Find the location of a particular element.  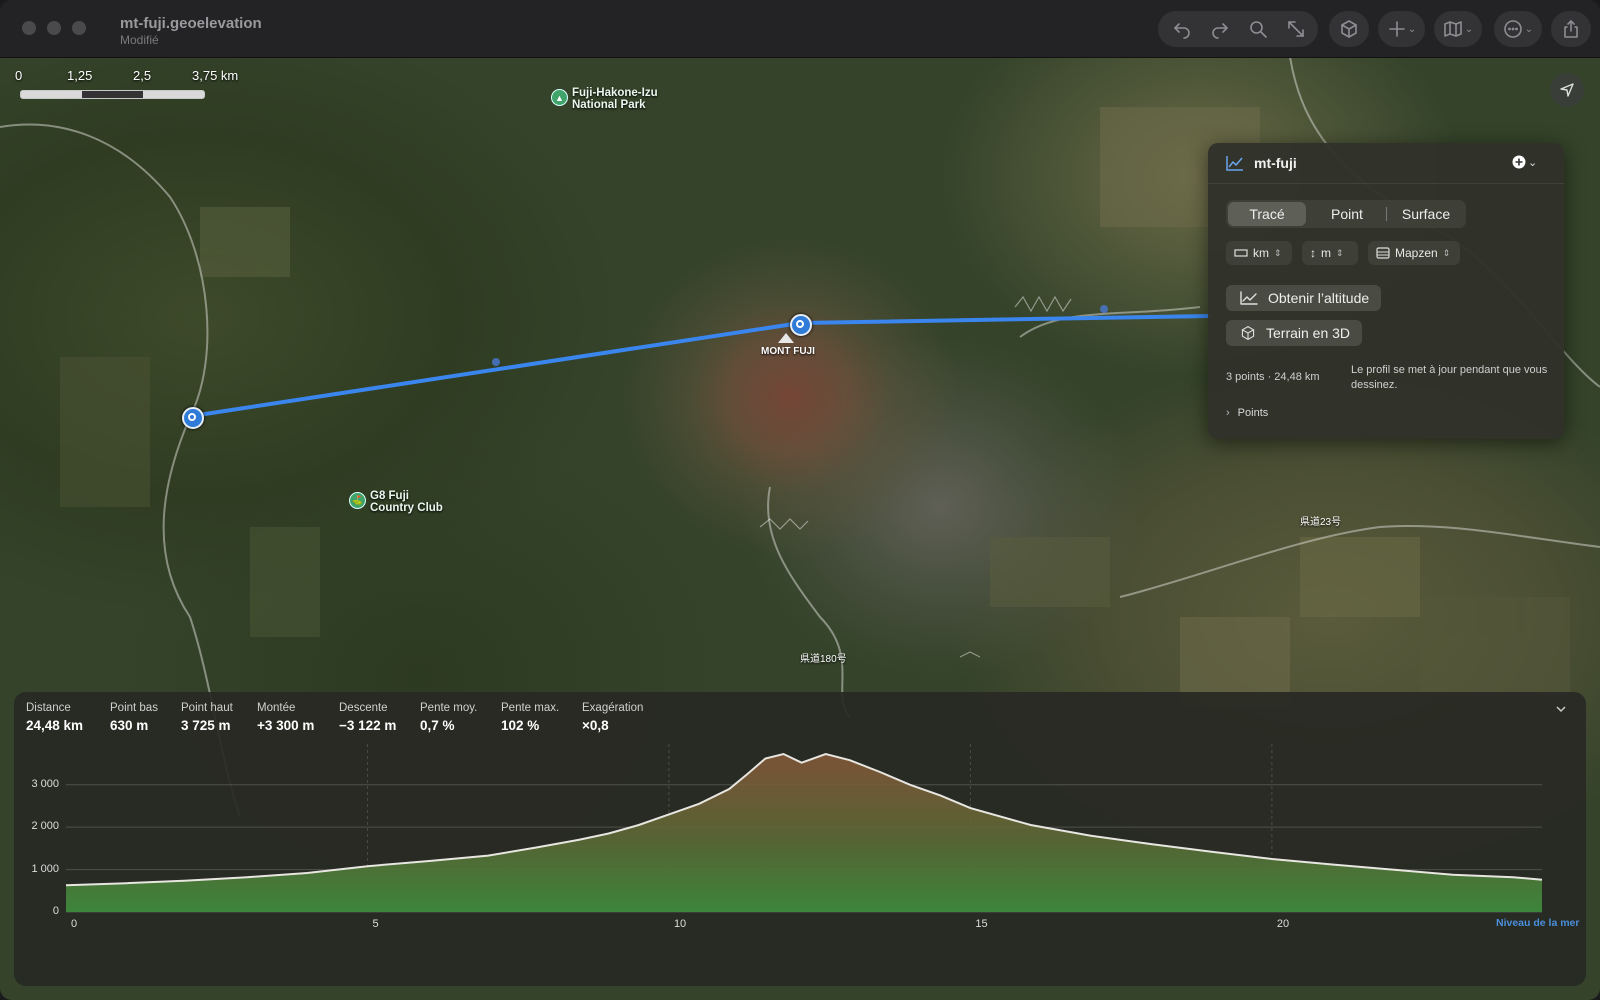

undo-button is located at coordinates (1182, 29).